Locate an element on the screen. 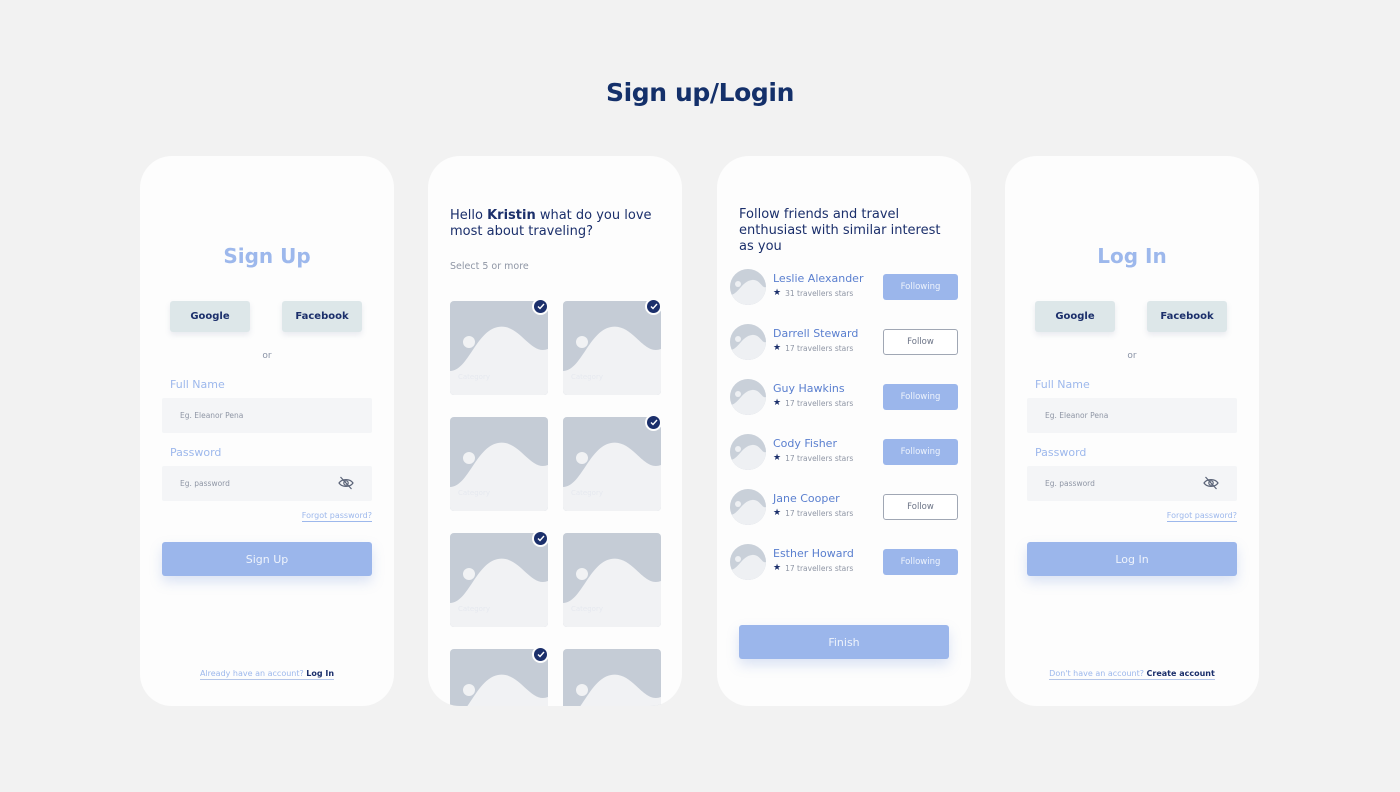  create-account-link: Create account is located at coordinates (1181, 673).